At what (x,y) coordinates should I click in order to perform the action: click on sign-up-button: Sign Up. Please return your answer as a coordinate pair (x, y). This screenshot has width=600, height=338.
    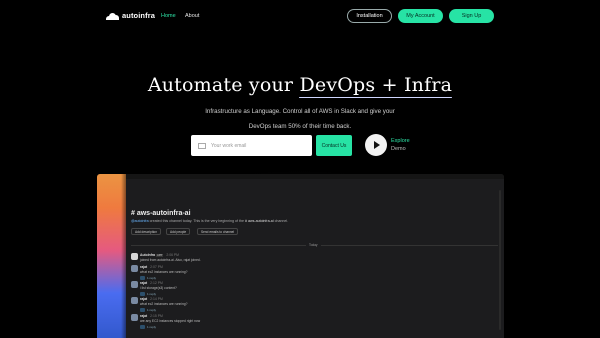
    Looking at the image, I should click on (471, 16).